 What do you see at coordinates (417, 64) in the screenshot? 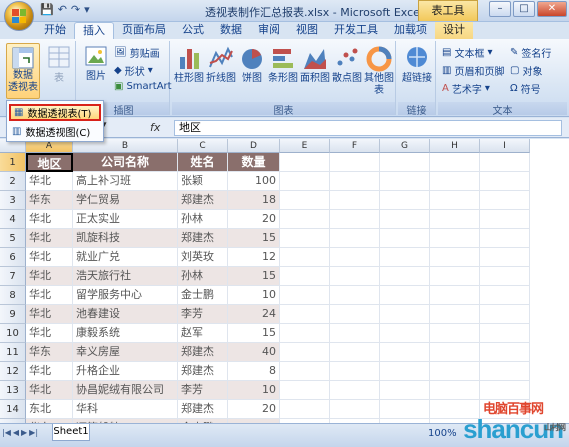
I see `hyperlink-button: 超链接` at bounding box center [417, 64].